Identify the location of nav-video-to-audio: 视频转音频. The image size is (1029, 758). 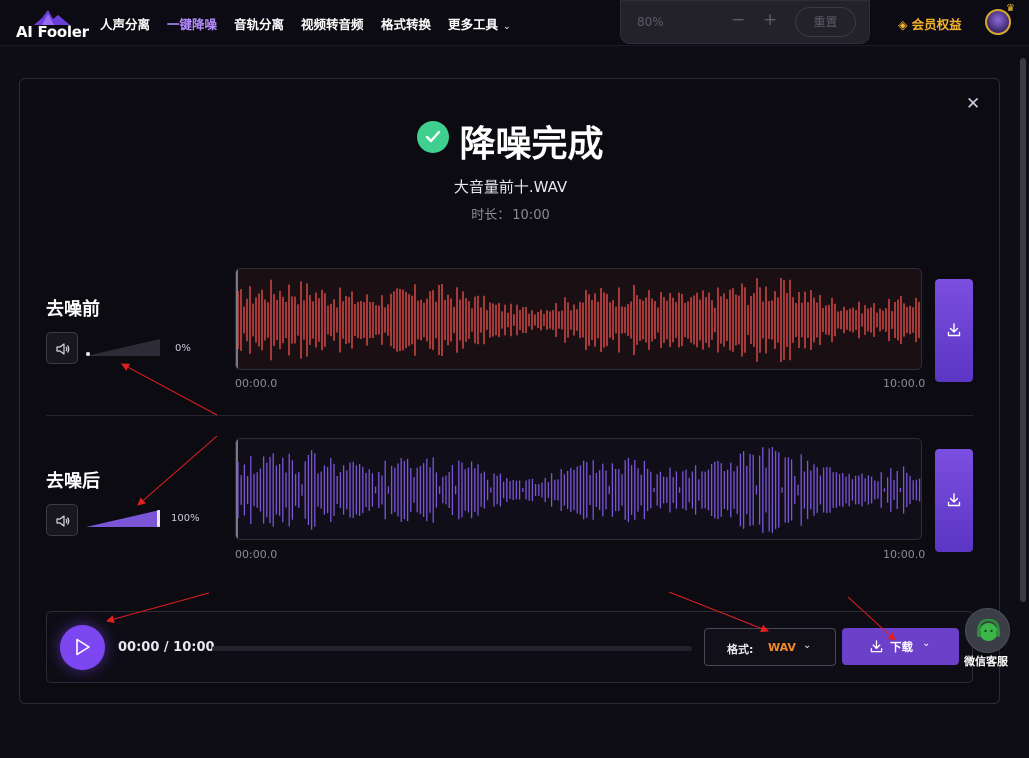
(332, 23).